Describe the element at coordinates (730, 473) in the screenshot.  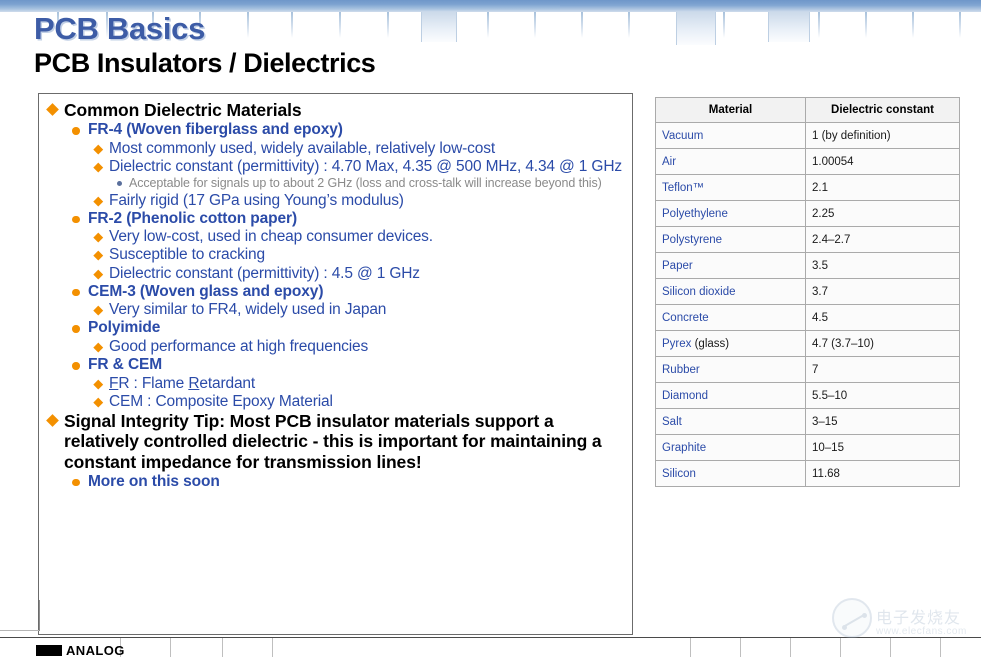
I see `cell-material: Silicon` at that location.